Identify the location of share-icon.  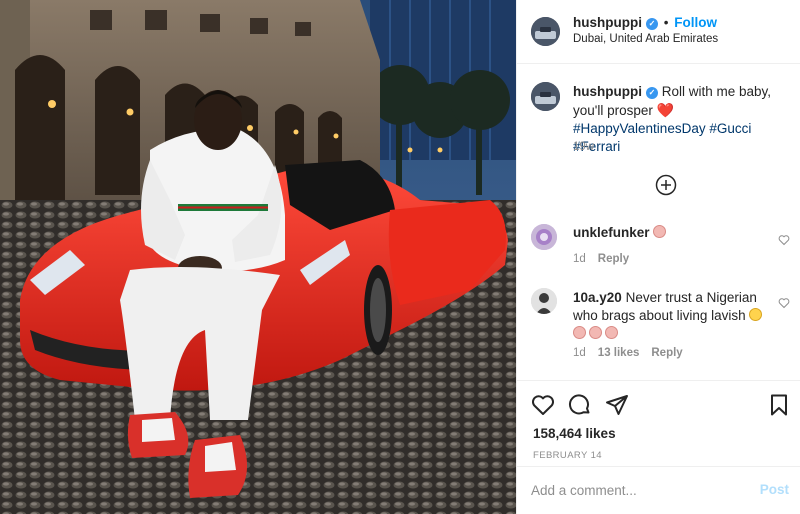
(617, 405).